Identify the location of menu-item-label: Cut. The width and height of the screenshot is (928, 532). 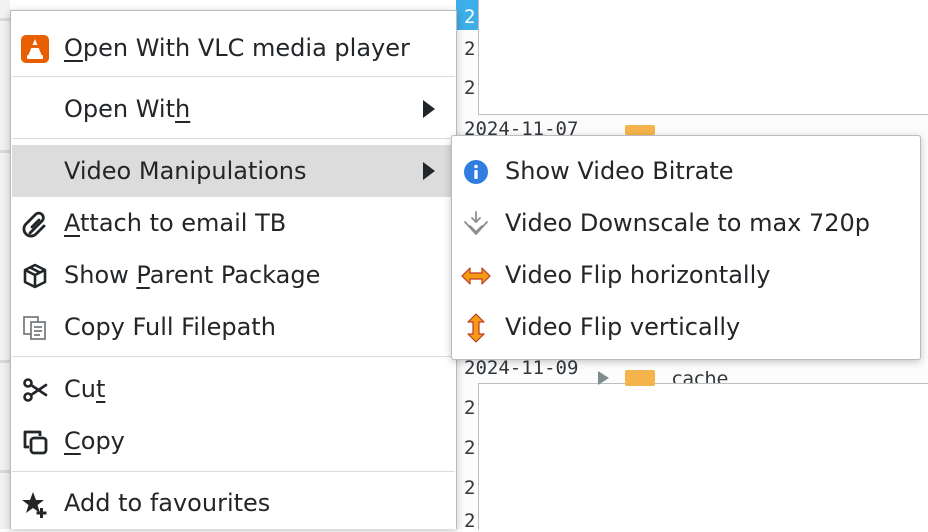
(85, 389).